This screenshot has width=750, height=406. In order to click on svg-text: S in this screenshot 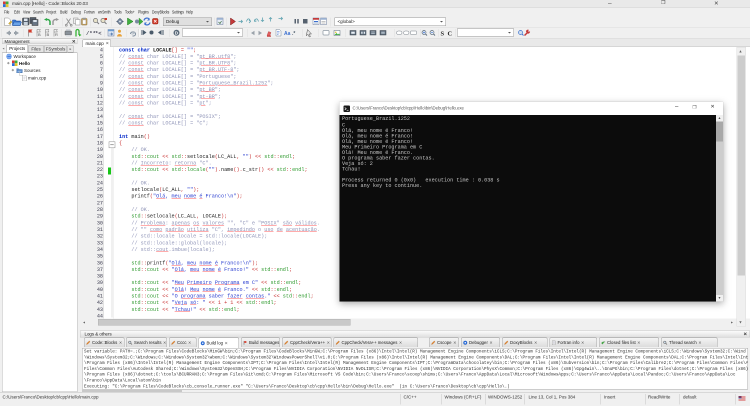, I will do `click(443, 34)`.